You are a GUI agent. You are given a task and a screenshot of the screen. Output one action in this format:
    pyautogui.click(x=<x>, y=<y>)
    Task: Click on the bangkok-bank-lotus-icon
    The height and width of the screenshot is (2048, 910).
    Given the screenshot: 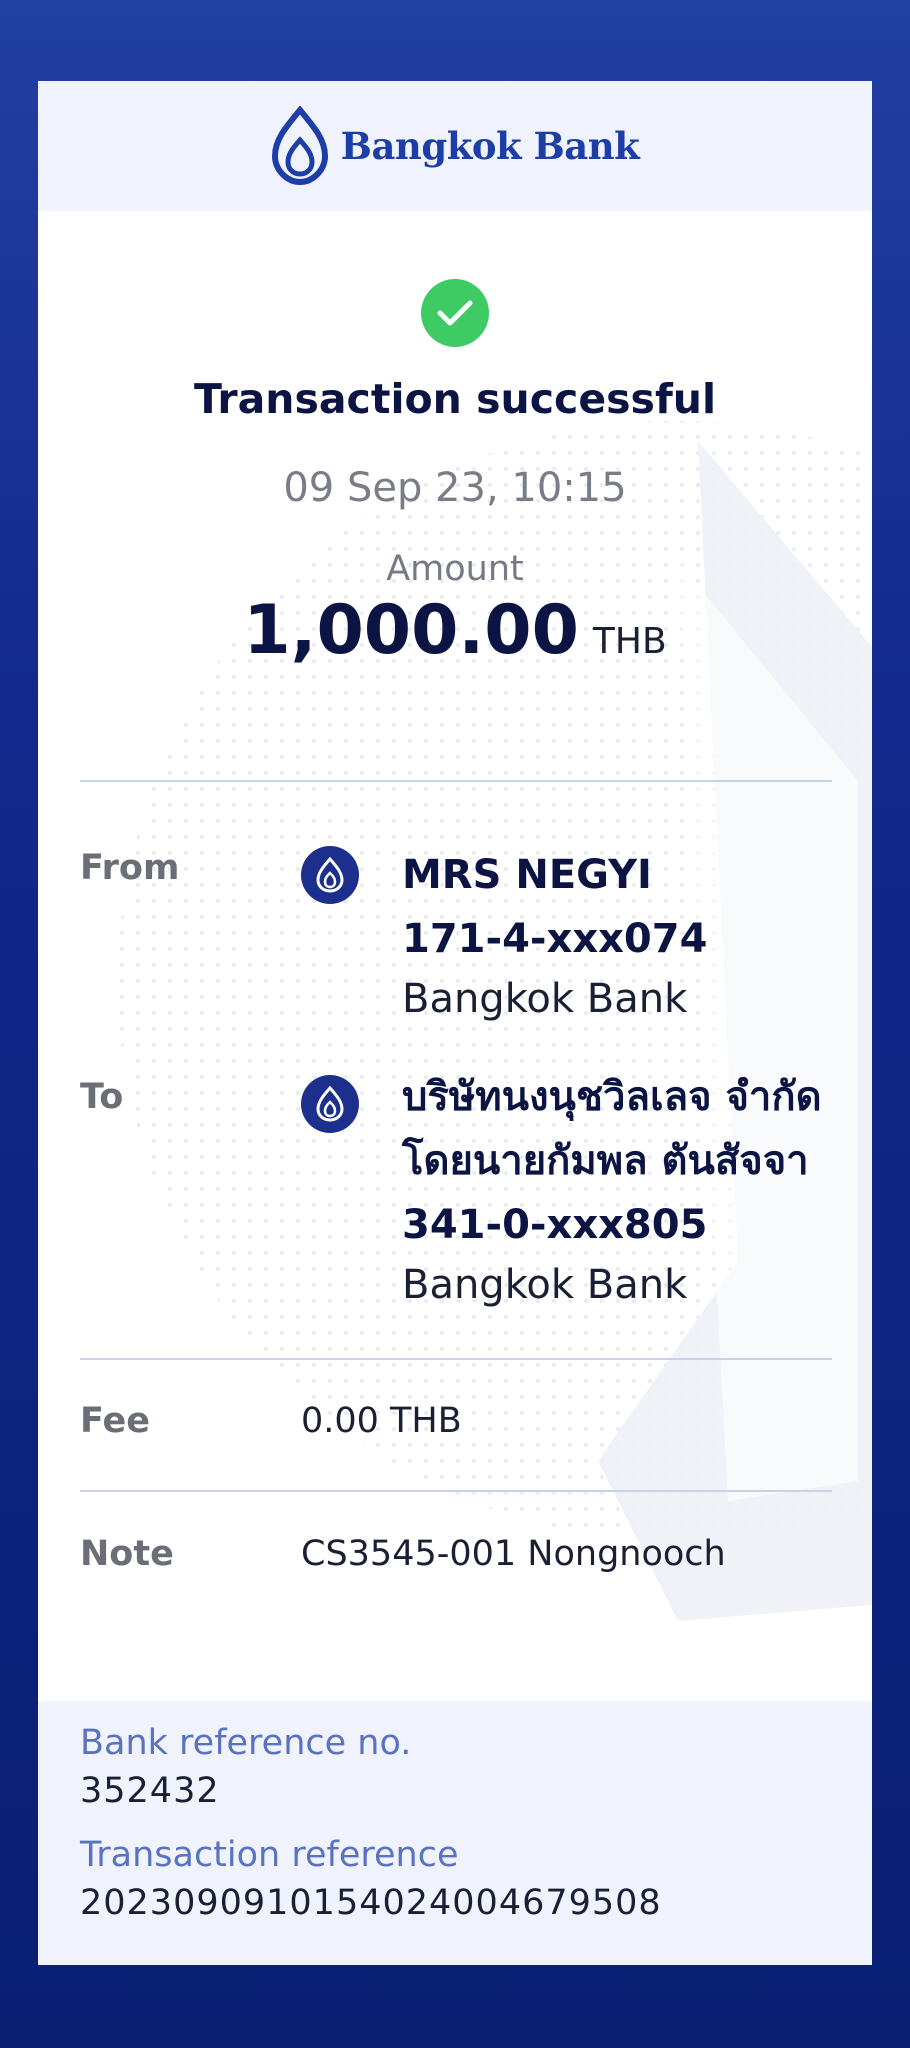 What is the action you would take?
    pyautogui.click(x=299, y=146)
    